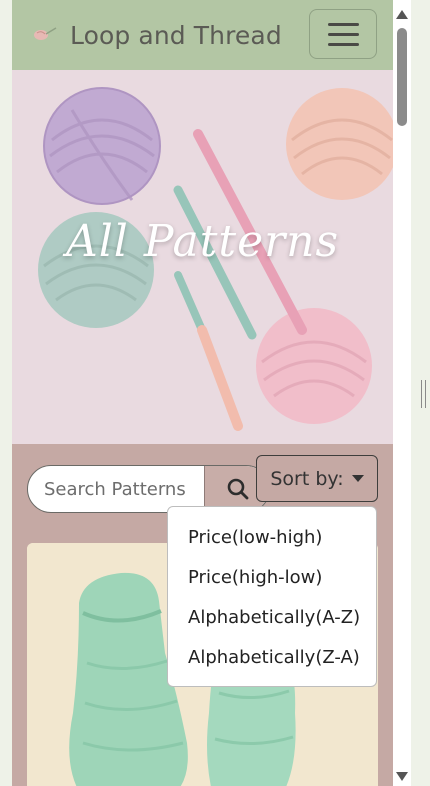  Describe the element at coordinates (424, 394) in the screenshot. I see `resize-handle` at that location.